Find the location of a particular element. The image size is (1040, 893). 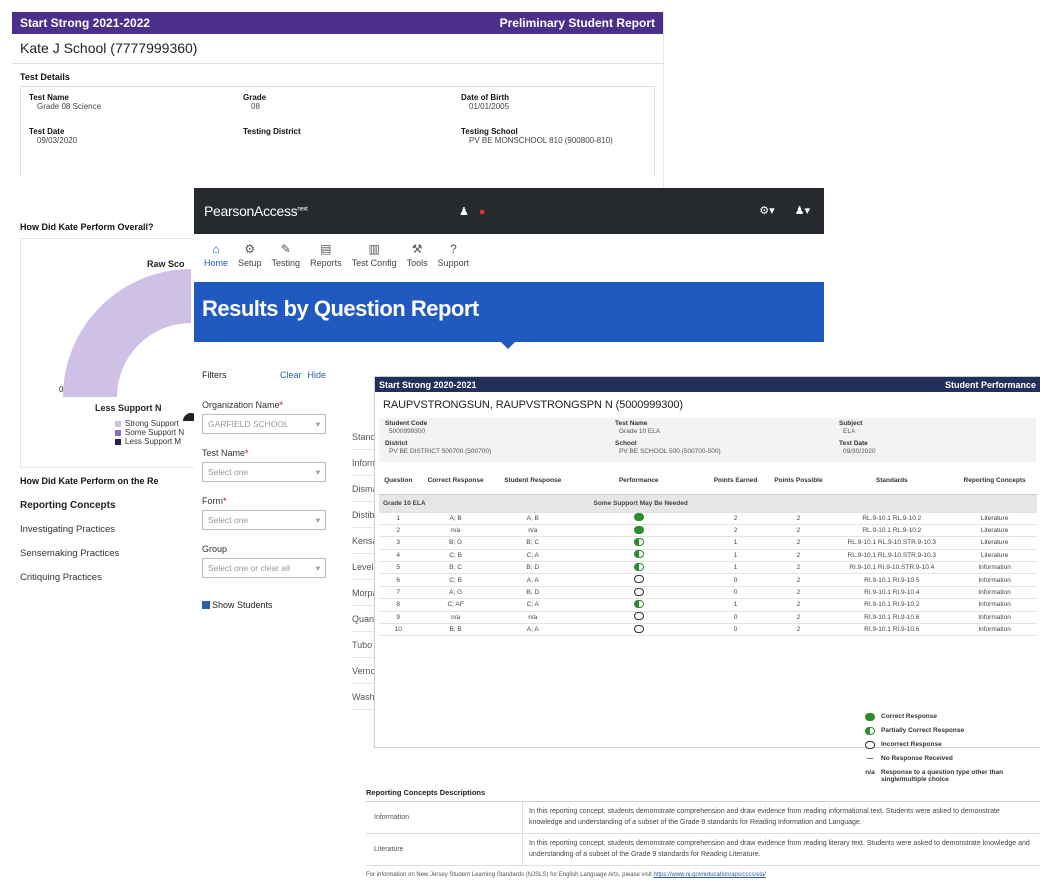

table-cell: 5 is located at coordinates (398, 568).